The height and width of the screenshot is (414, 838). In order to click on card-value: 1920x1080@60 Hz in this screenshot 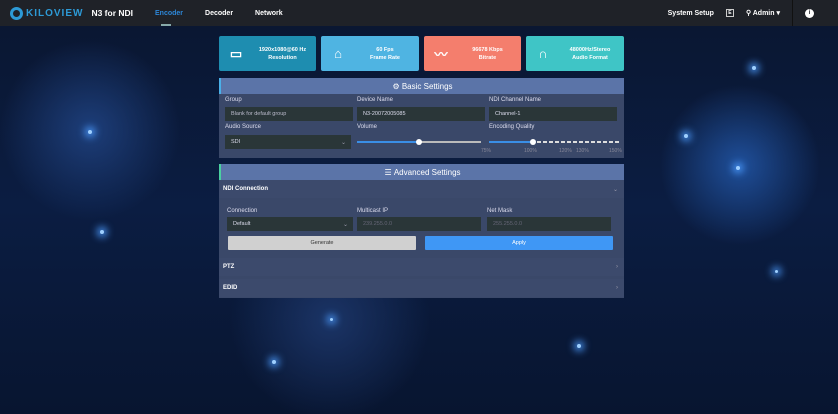, I will do `click(282, 49)`.